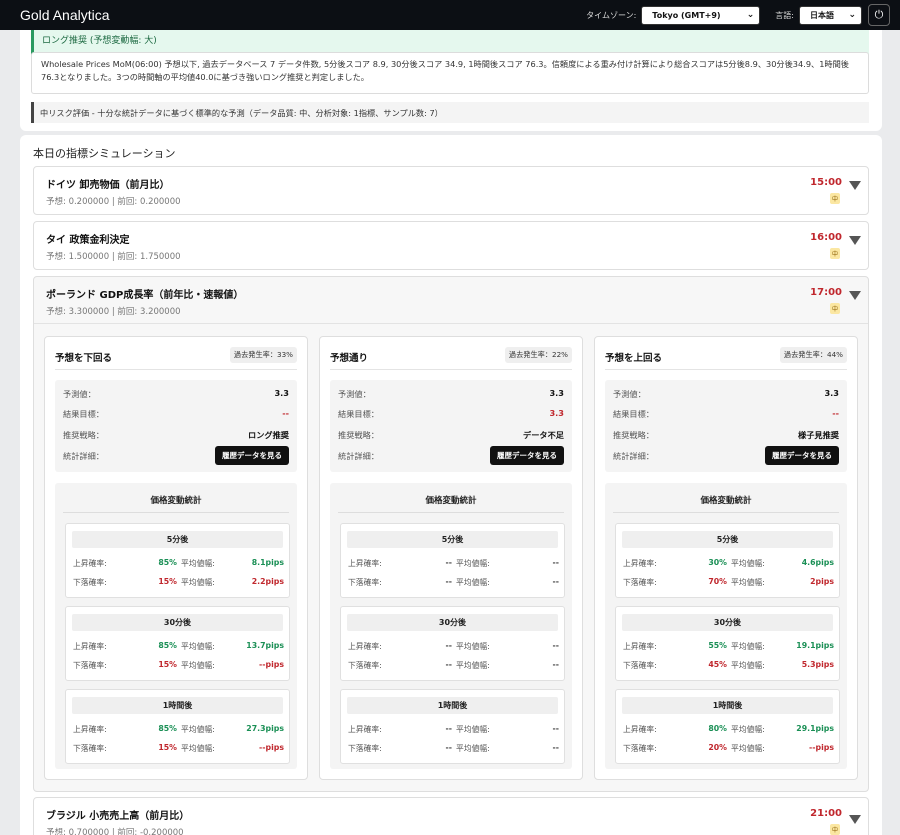 The height and width of the screenshot is (835, 900). I want to click on down-pips-value: --, so click(555, 664).